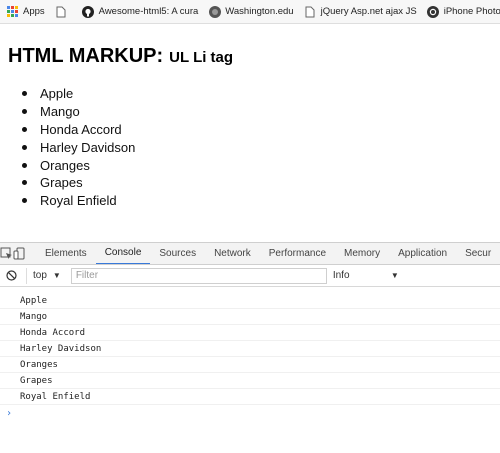  Describe the element at coordinates (198, 275) in the screenshot. I see `filter-input` at that location.